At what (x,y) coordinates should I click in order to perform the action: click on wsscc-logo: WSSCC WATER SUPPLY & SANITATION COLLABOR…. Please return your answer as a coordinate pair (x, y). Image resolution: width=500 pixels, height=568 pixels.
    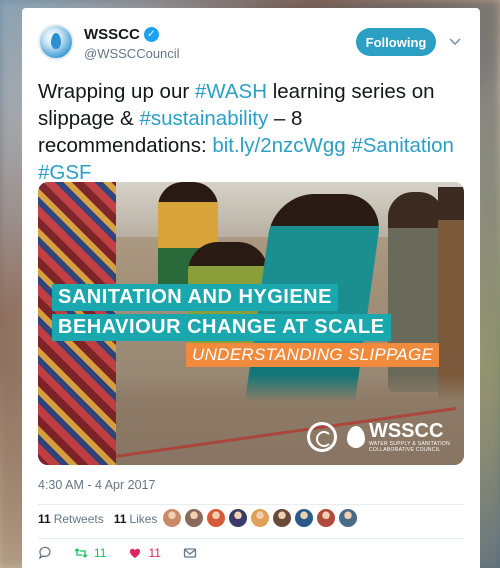
    Looking at the image, I should click on (398, 436).